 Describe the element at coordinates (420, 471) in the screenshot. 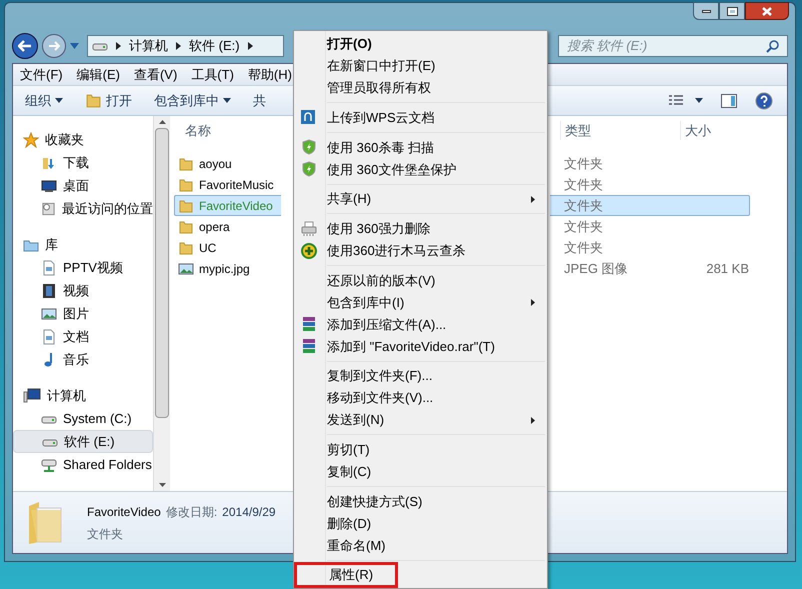

I see `context-menu-item: 复制(C)` at that location.